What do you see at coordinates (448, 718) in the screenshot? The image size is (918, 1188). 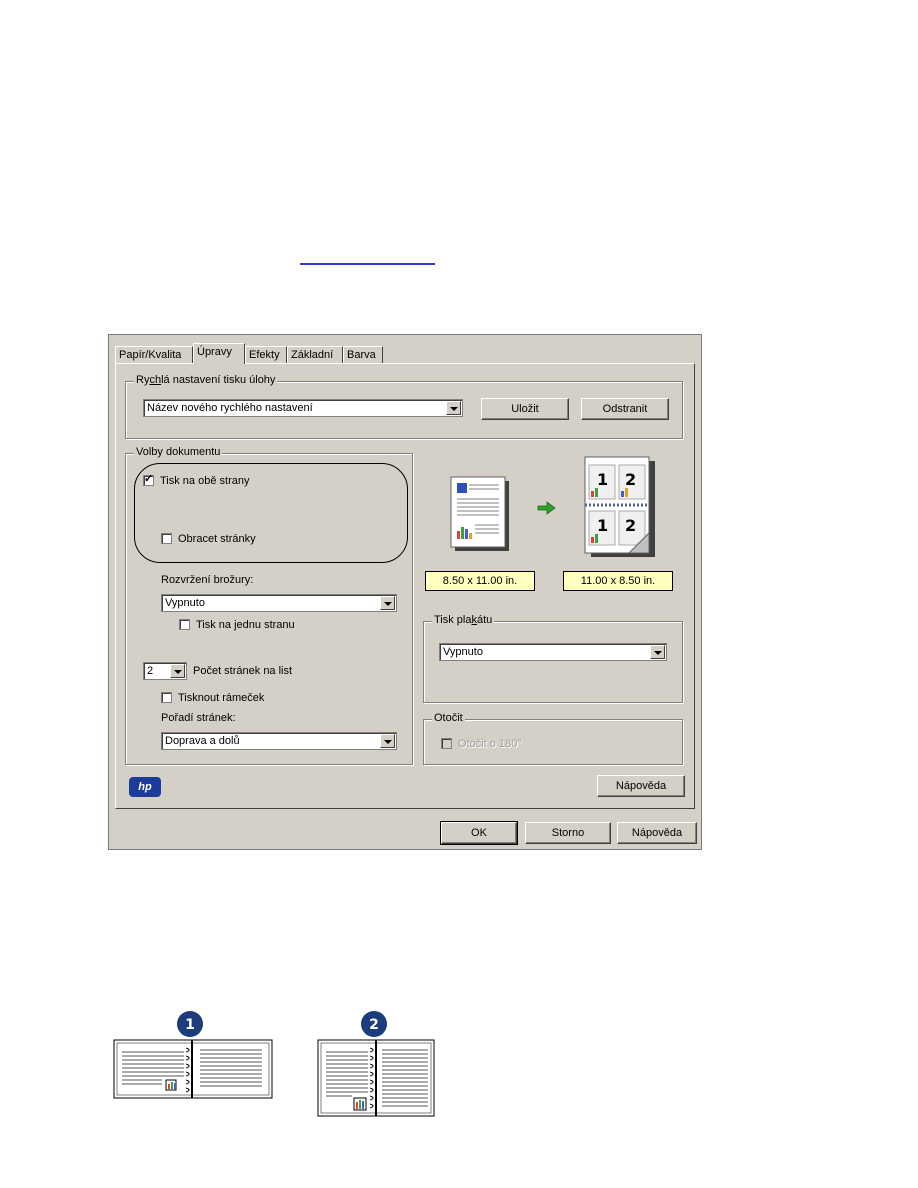 I see `rotate-title: Otočit` at bounding box center [448, 718].